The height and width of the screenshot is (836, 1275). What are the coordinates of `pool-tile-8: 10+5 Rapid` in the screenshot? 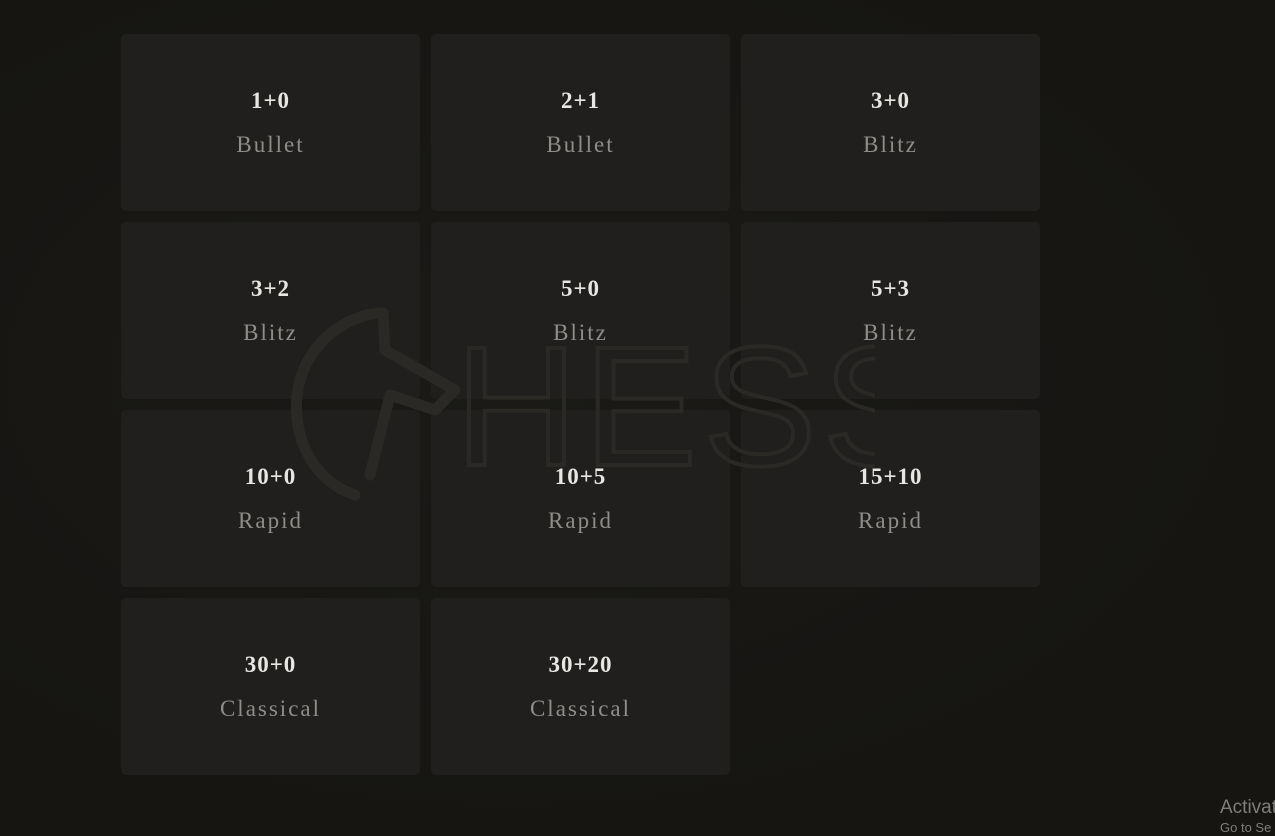 It's located at (580, 498).